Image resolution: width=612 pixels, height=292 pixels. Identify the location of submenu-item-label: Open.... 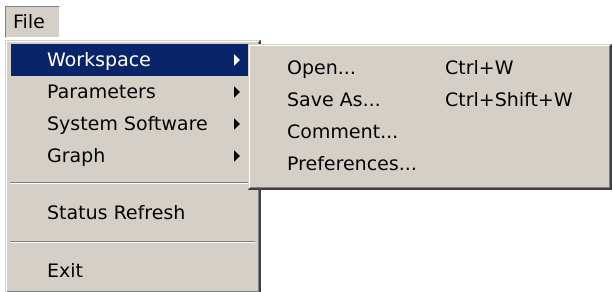
(321, 68).